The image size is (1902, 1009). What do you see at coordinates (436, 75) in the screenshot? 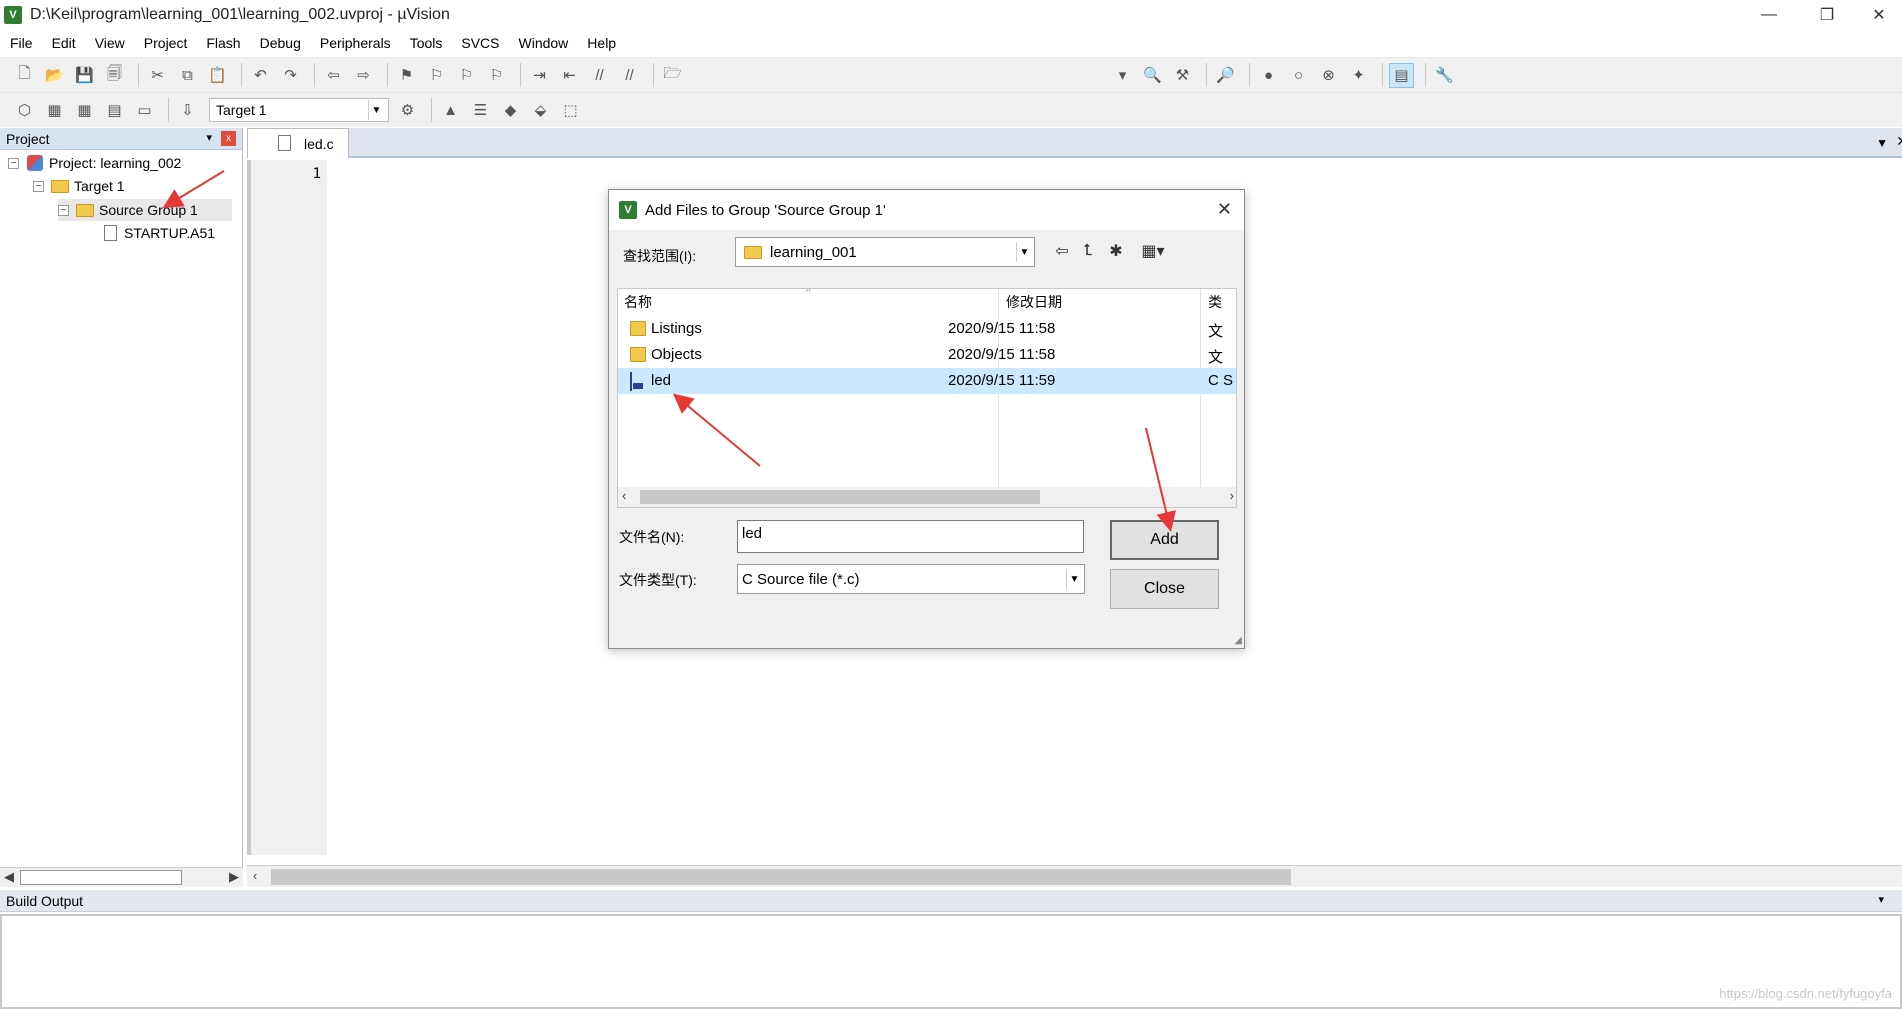
I see `prev-bookmark-icon: ⚐` at bounding box center [436, 75].